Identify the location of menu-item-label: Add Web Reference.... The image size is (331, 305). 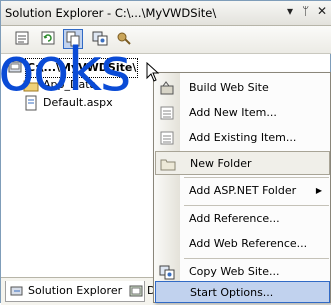
(248, 243).